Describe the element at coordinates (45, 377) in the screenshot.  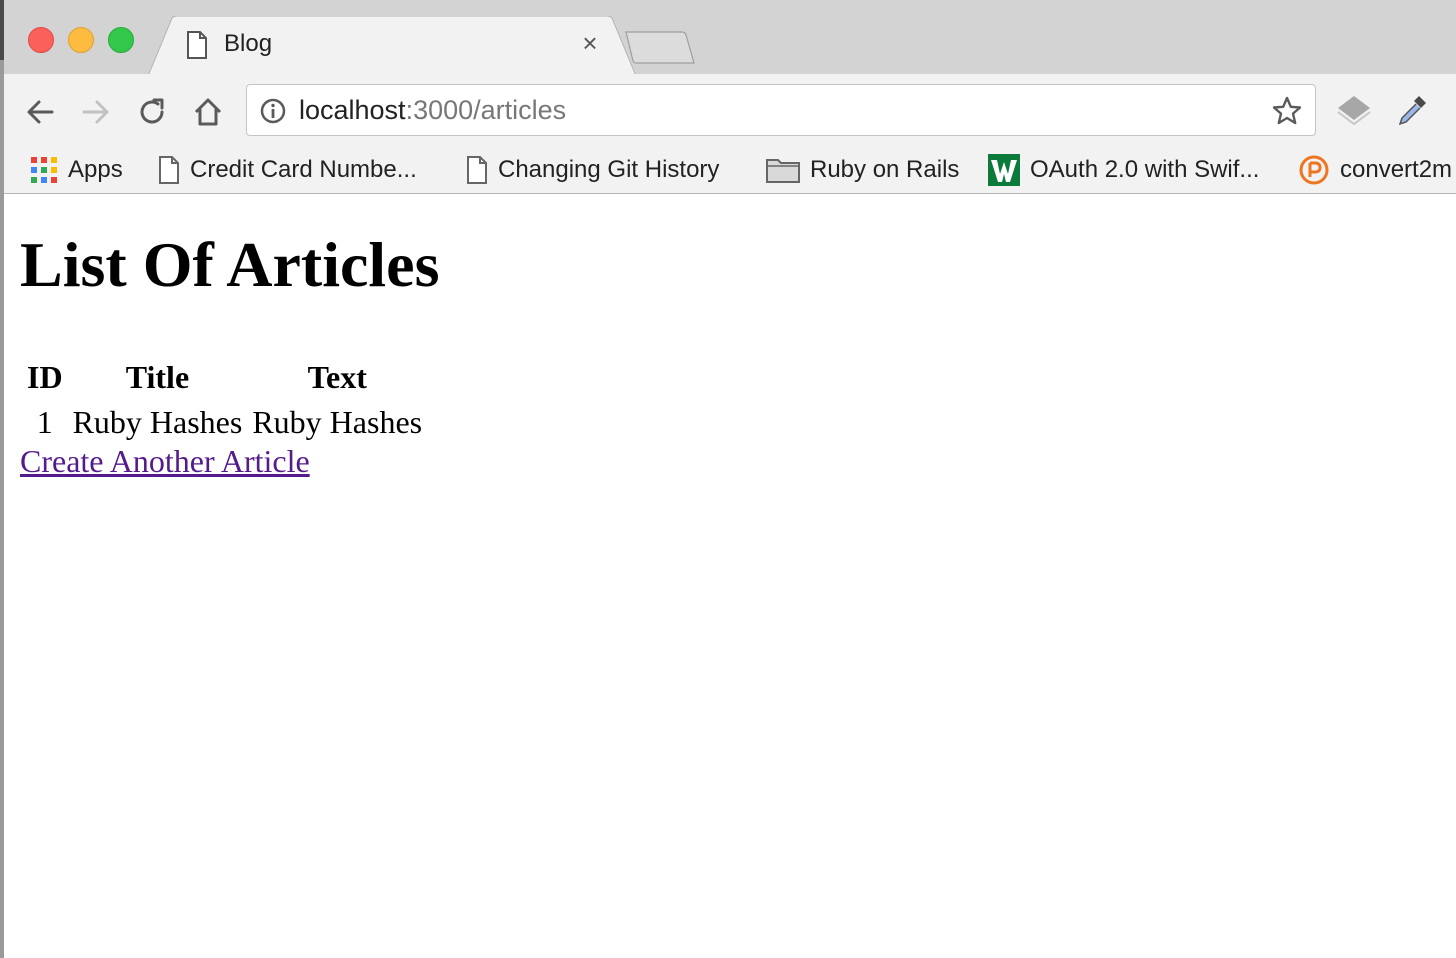
I see `column-header-id: ID` at that location.